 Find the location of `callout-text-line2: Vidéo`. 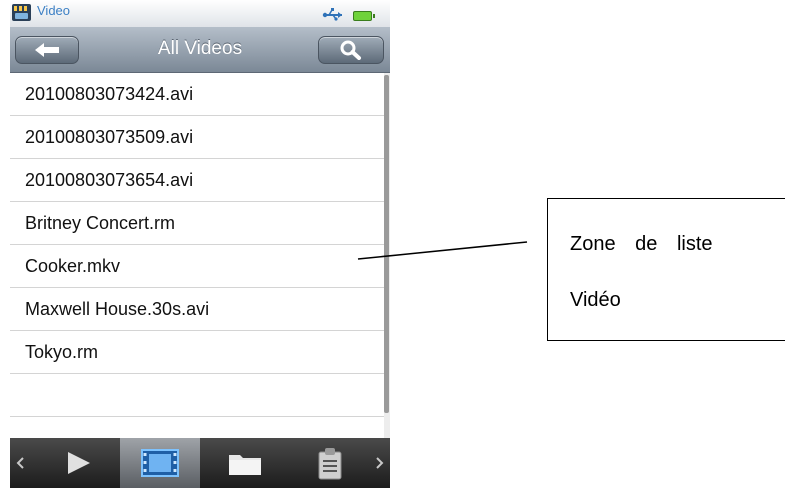

callout-text-line2: Vidéo is located at coordinates (595, 300).